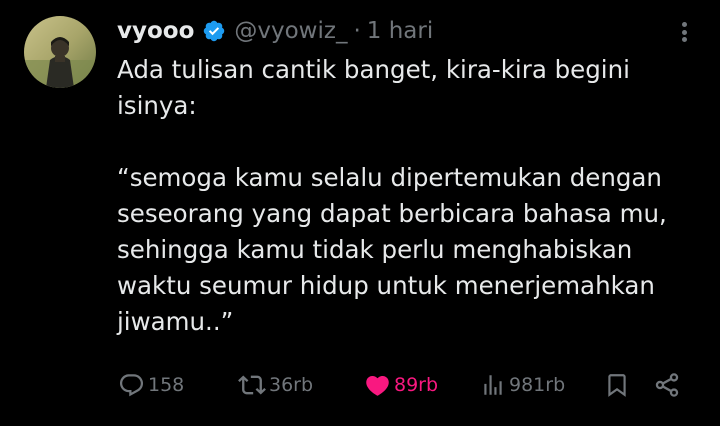 The width and height of the screenshot is (720, 426). I want to click on retweet-count: 36rb, so click(291, 385).